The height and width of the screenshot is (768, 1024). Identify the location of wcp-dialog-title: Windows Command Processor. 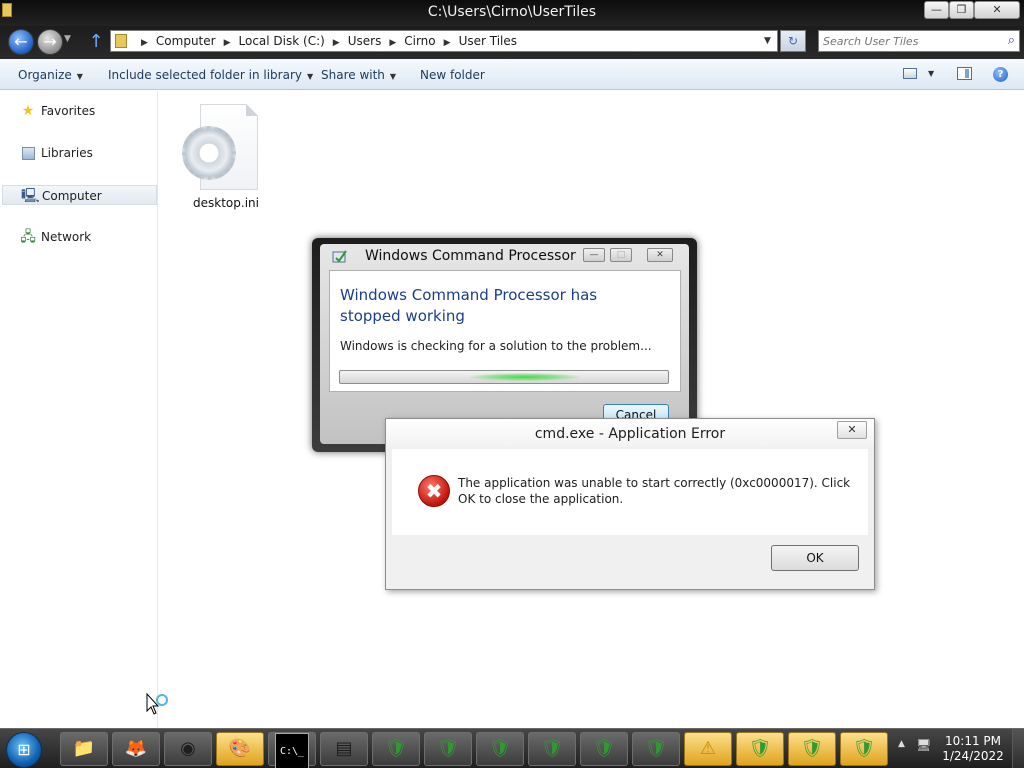
(470, 256).